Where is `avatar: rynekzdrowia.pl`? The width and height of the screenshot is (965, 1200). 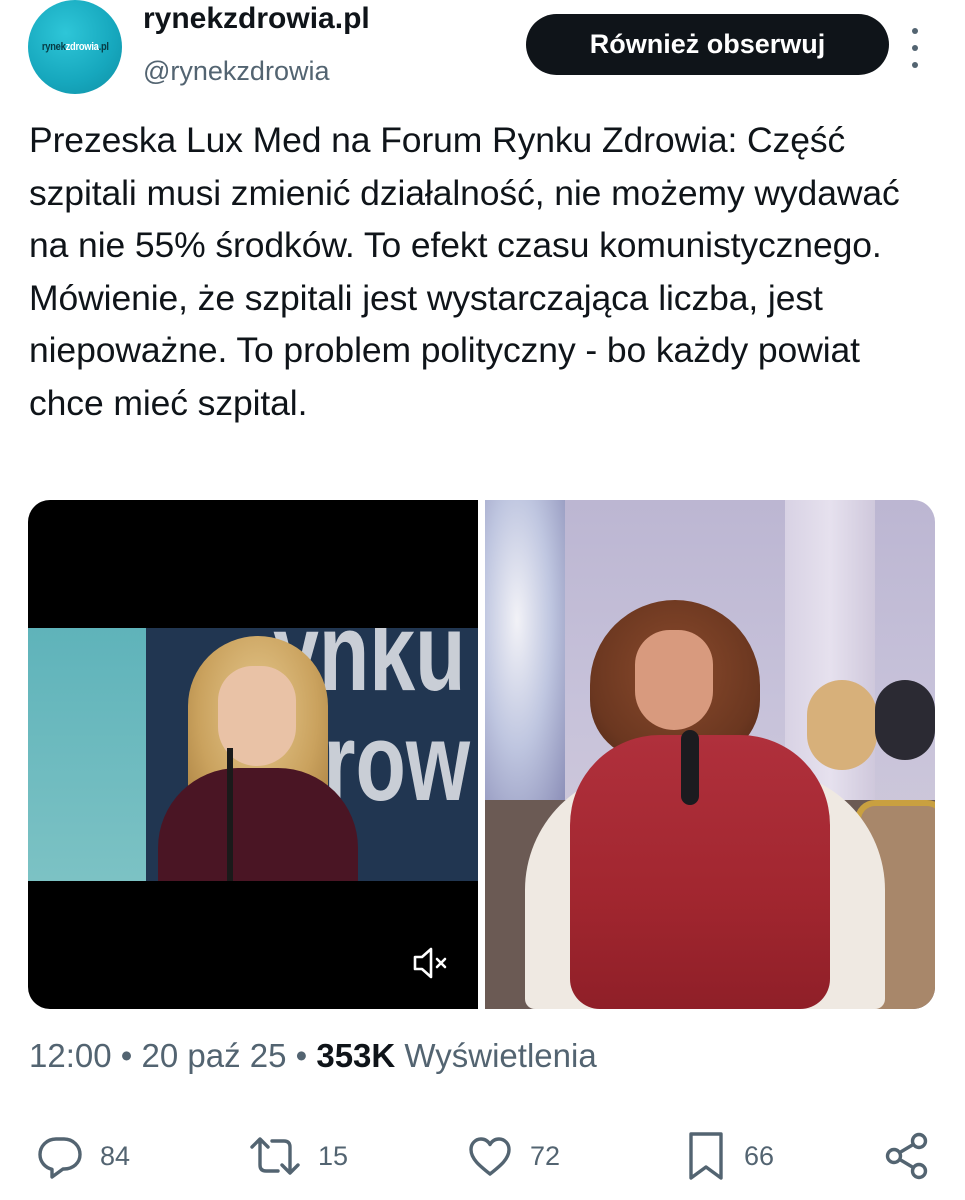
avatar: rynekzdrowia.pl is located at coordinates (75, 47).